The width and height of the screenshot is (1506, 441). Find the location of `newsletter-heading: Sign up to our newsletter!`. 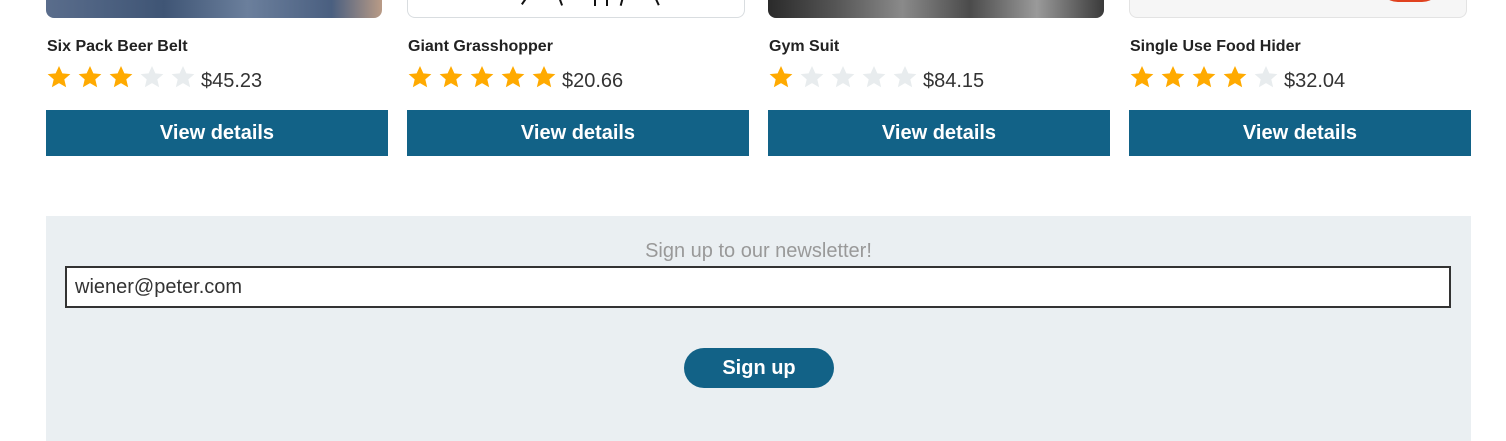

newsletter-heading: Sign up to our newsletter! is located at coordinates (758, 251).